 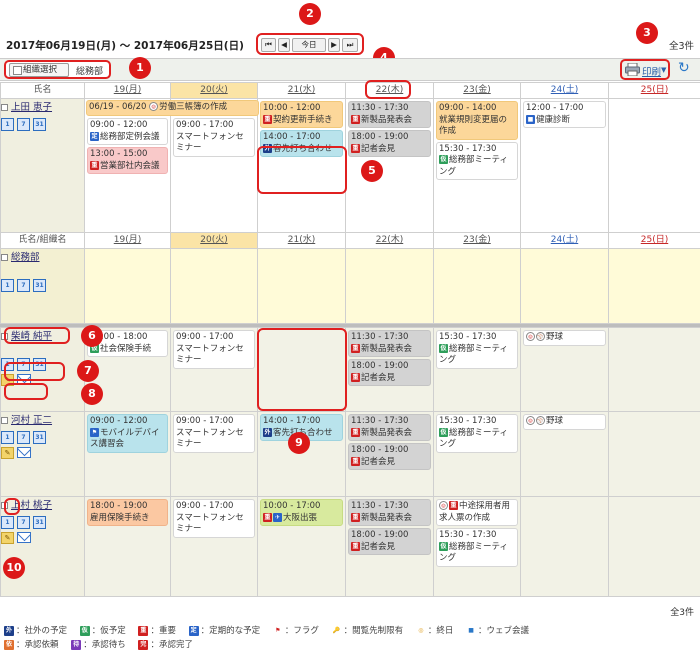 I want to click on org-select-button: 組織選択, so click(x=39, y=70).